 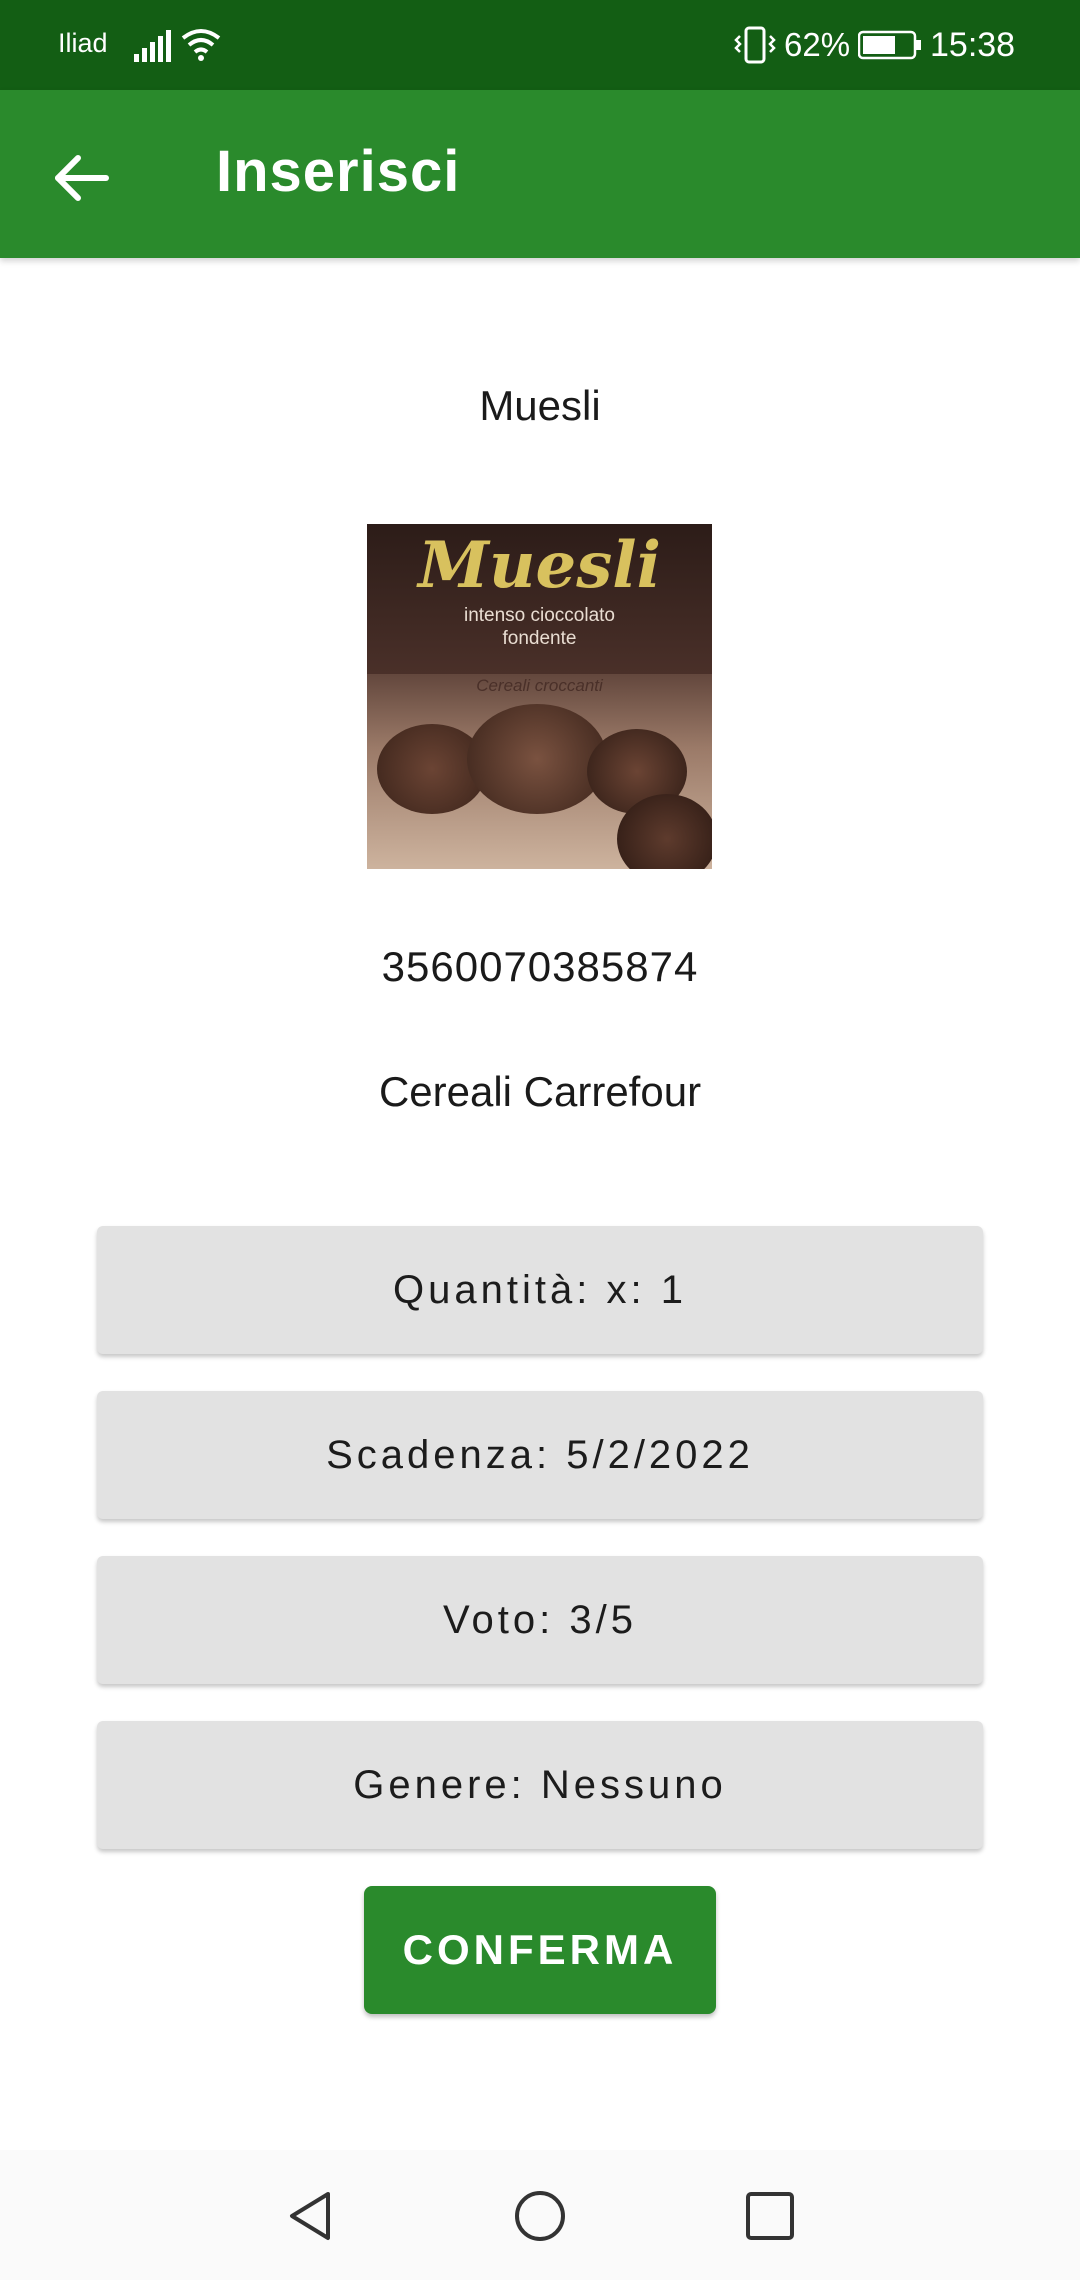 What do you see at coordinates (540, 45) in the screenshot?
I see `status-bar: Iliad 62% 15:38` at bounding box center [540, 45].